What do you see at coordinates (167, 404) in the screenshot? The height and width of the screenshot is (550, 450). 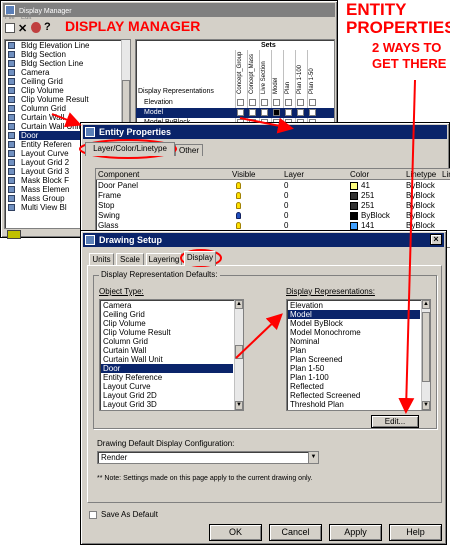 I see `object-type-item: Layout Grid 3D` at bounding box center [167, 404].